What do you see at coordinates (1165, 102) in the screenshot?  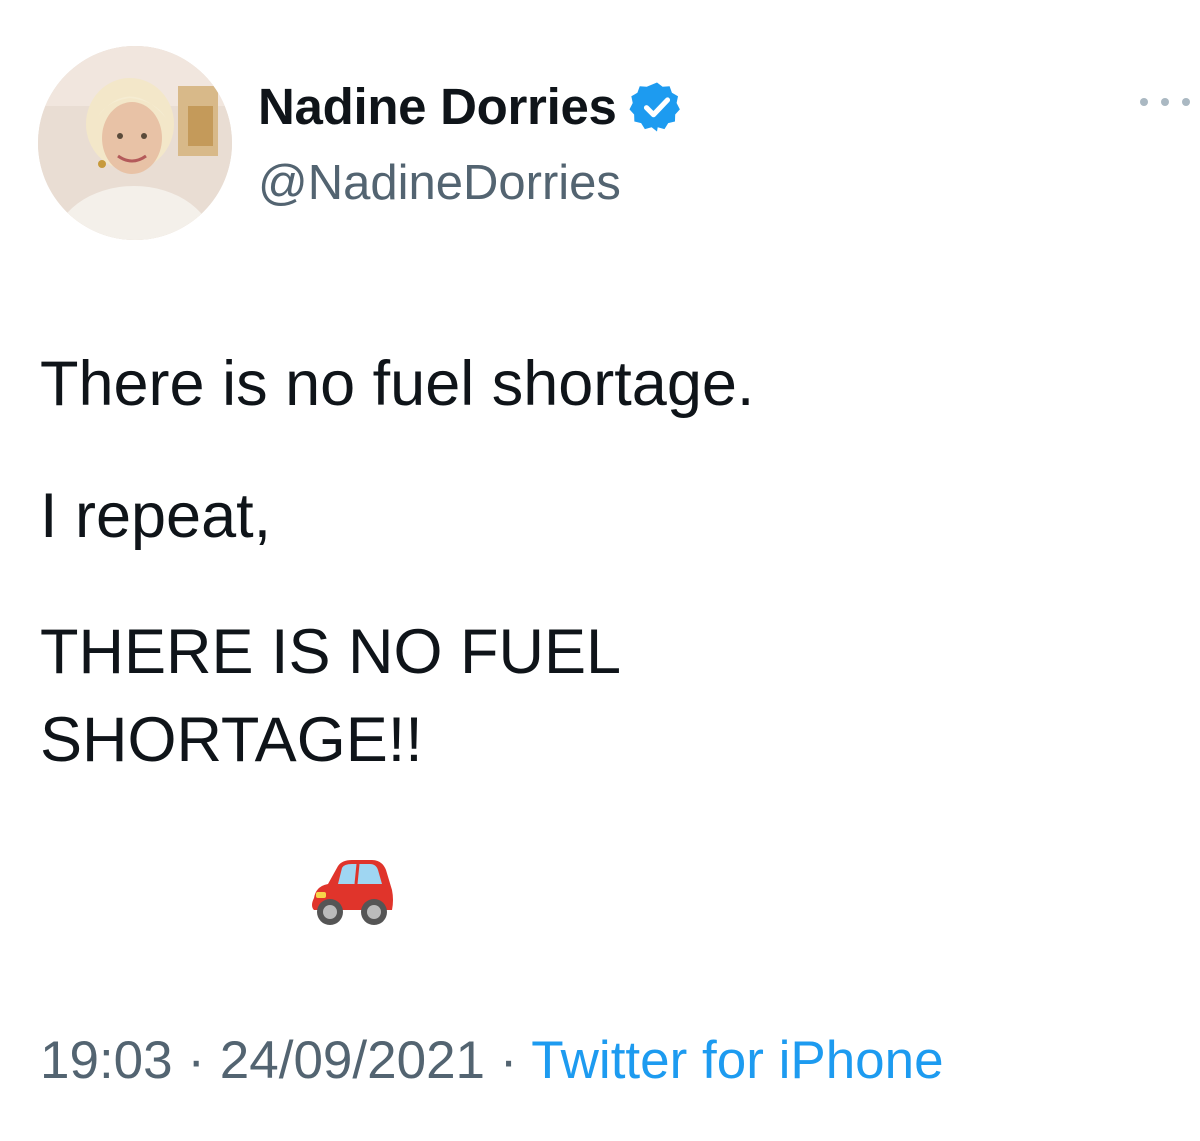 I see `more-options-icon` at bounding box center [1165, 102].